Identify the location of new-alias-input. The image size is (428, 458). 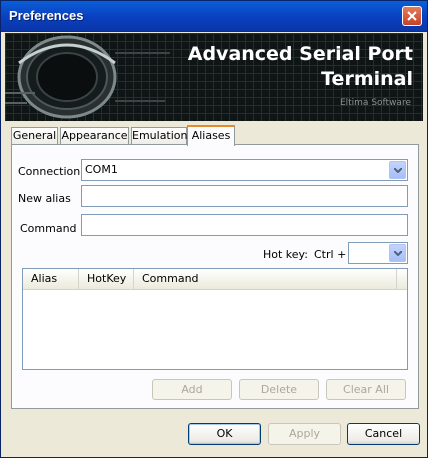
(244, 196).